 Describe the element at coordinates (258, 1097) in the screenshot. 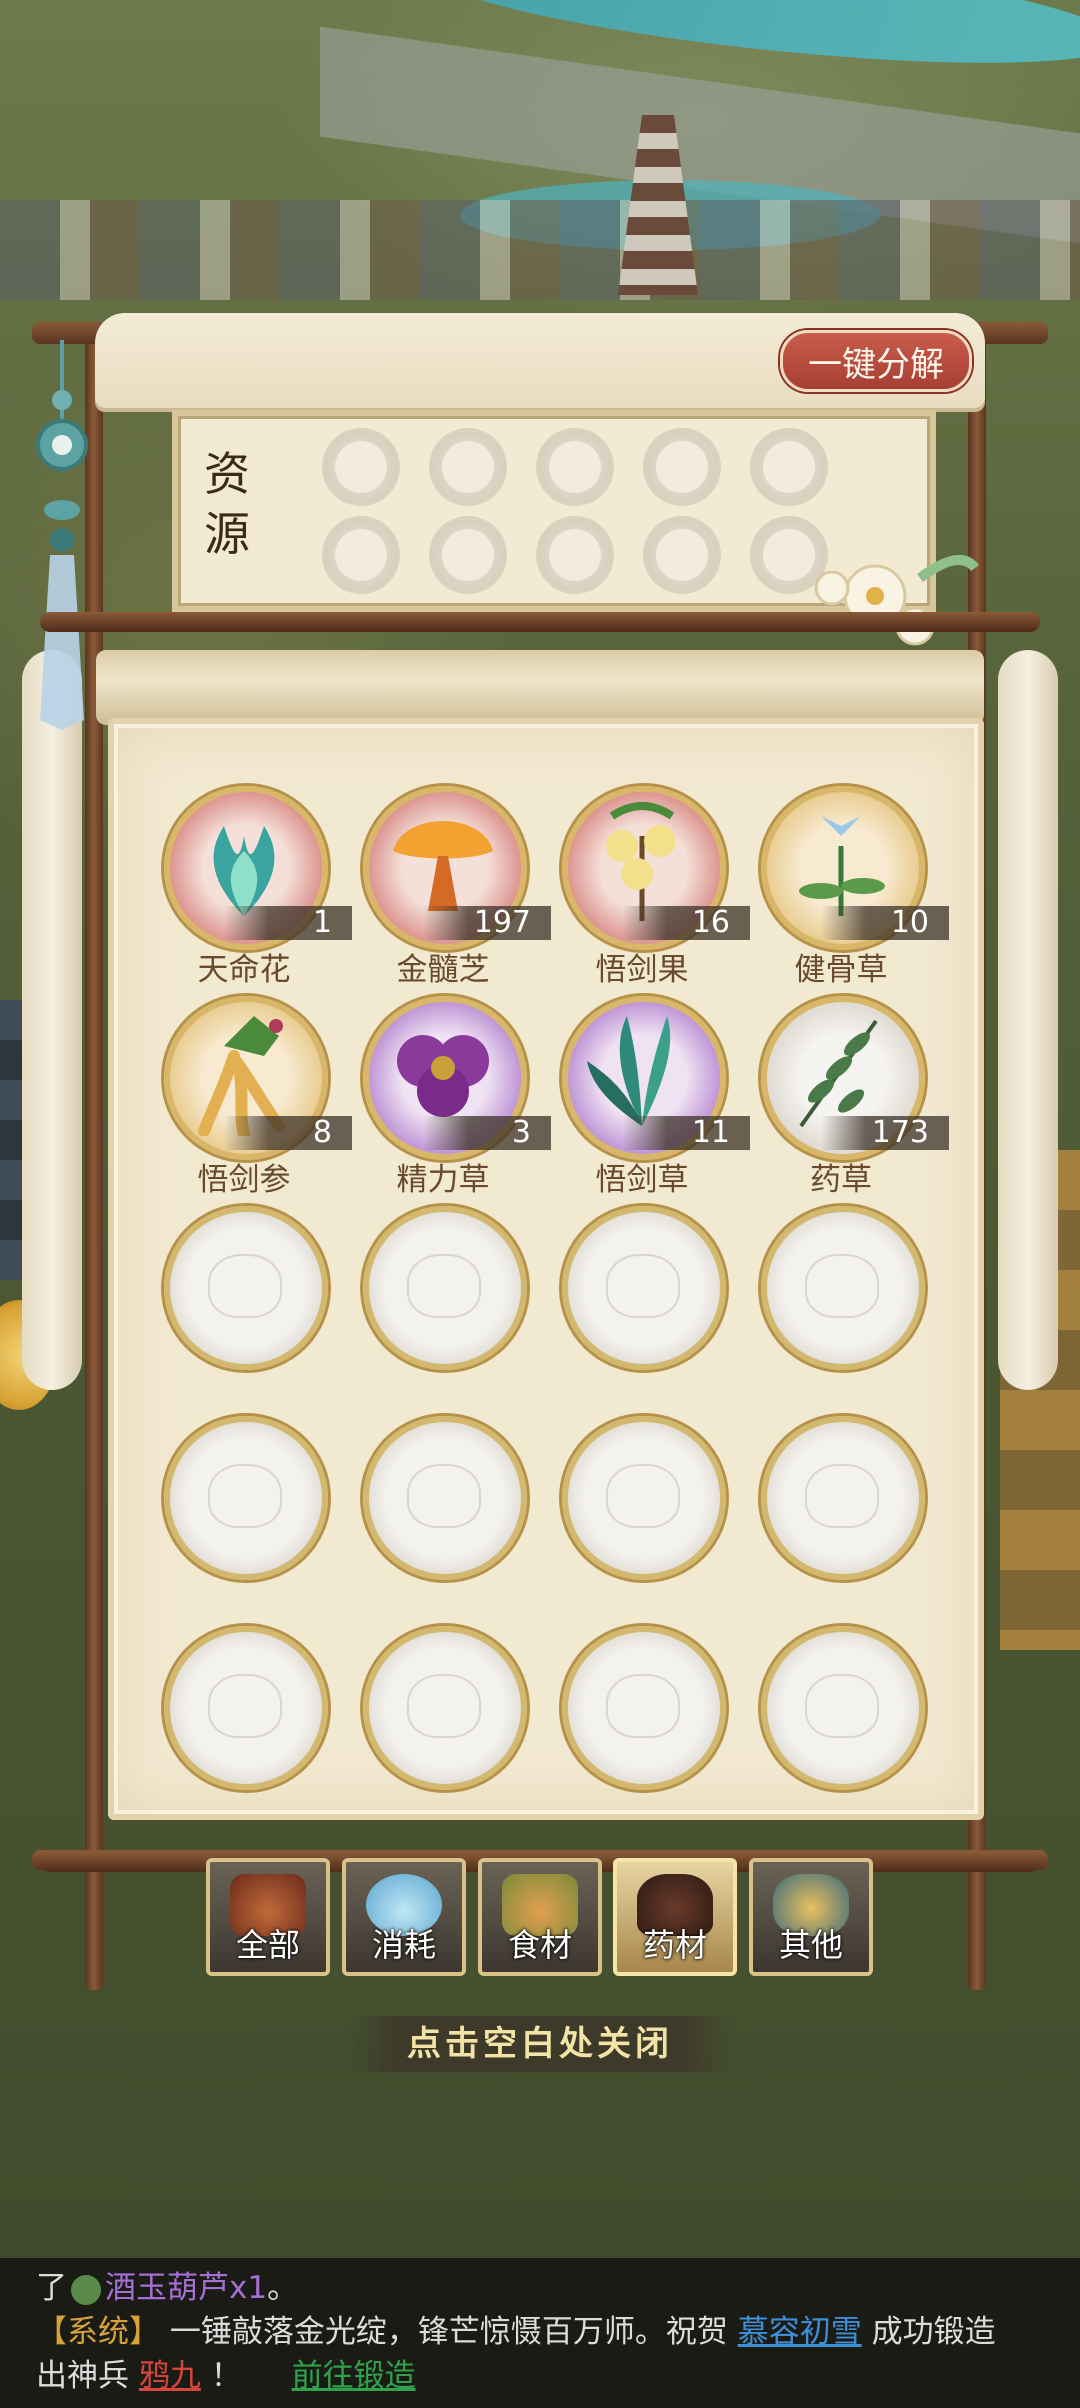

I see `item-wujianshen: 8 悟剑参` at that location.